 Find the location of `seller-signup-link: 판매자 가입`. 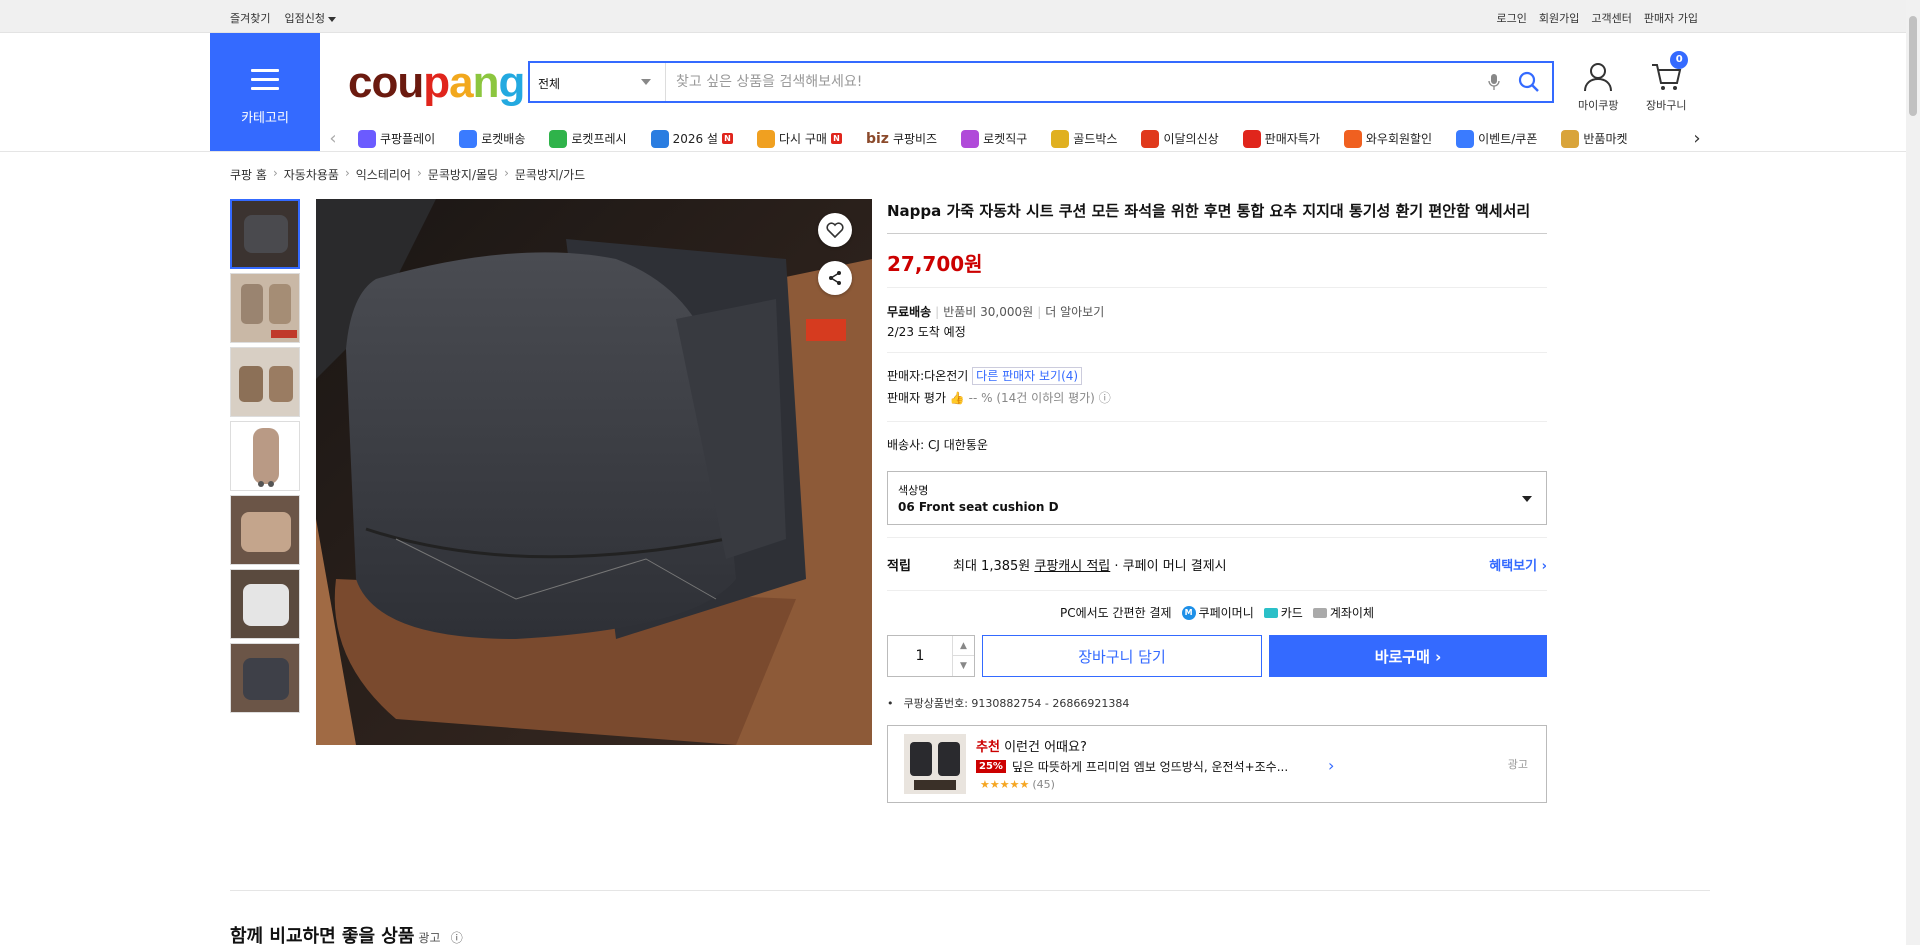

seller-signup-link: 판매자 가입 is located at coordinates (1671, 18).